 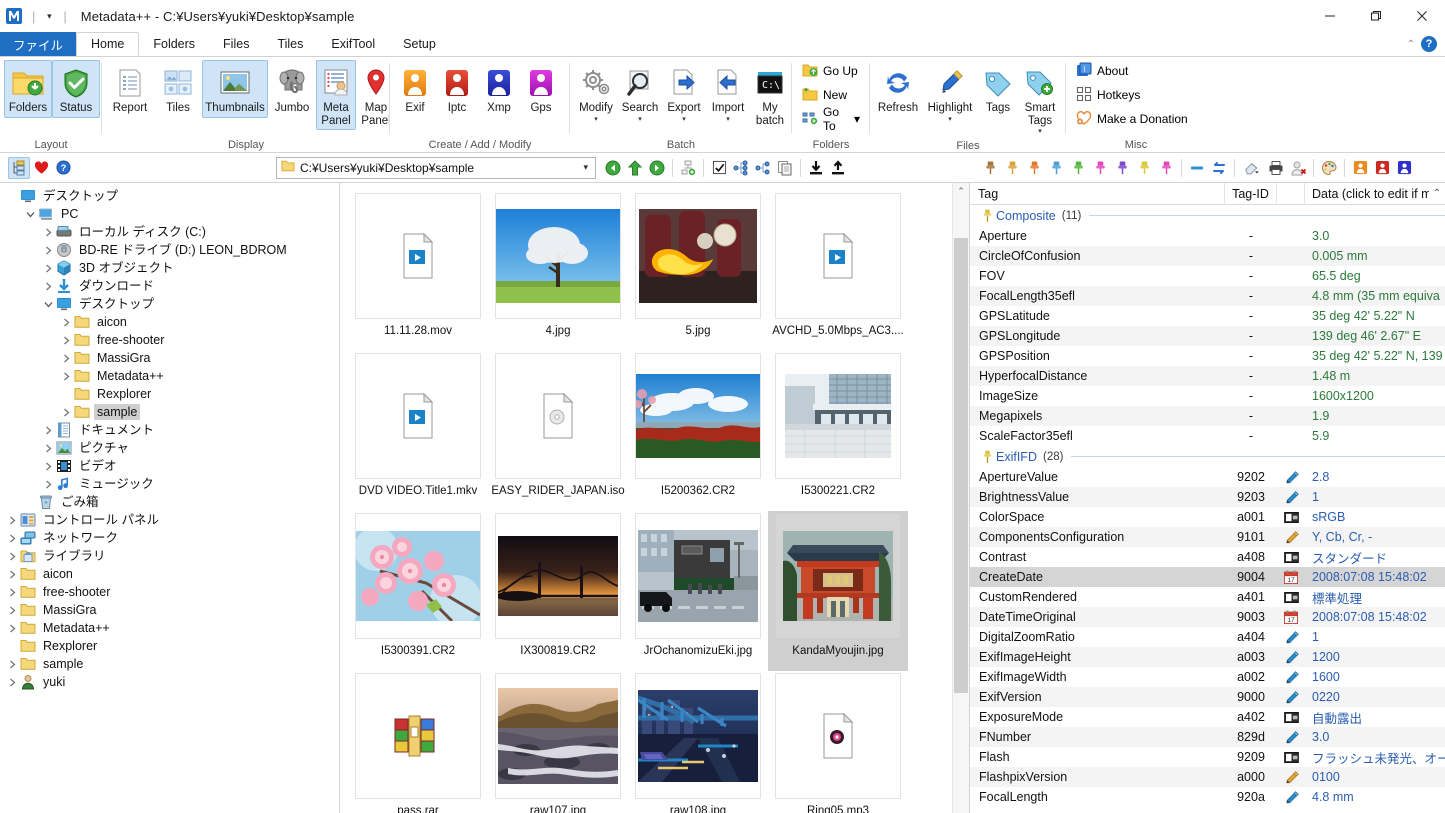 I want to click on forward-green-icon, so click(x=657, y=168).